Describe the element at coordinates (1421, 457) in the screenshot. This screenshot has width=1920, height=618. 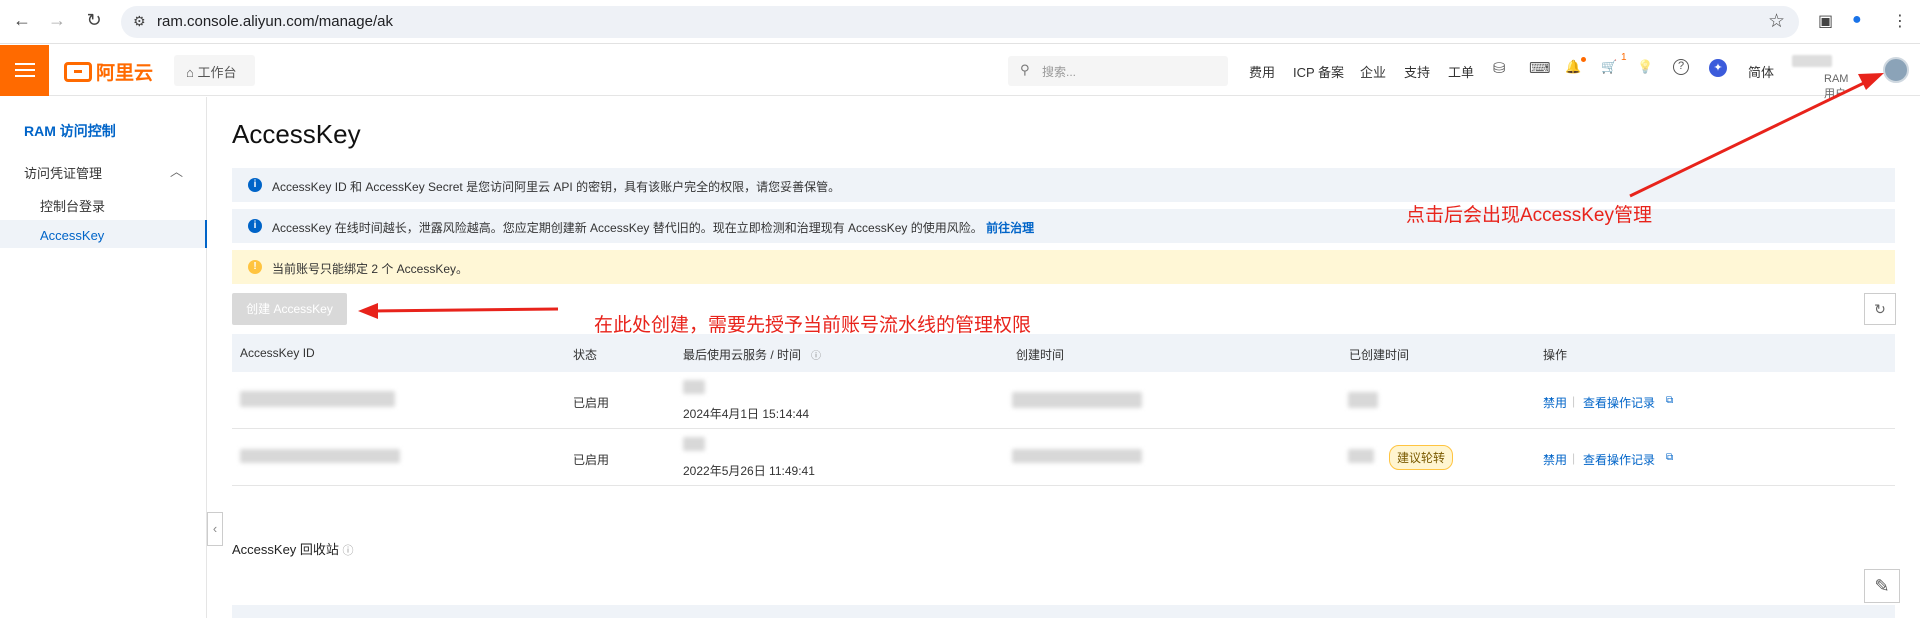
I see `rotate-suggest-badge: 建议轮转` at that location.